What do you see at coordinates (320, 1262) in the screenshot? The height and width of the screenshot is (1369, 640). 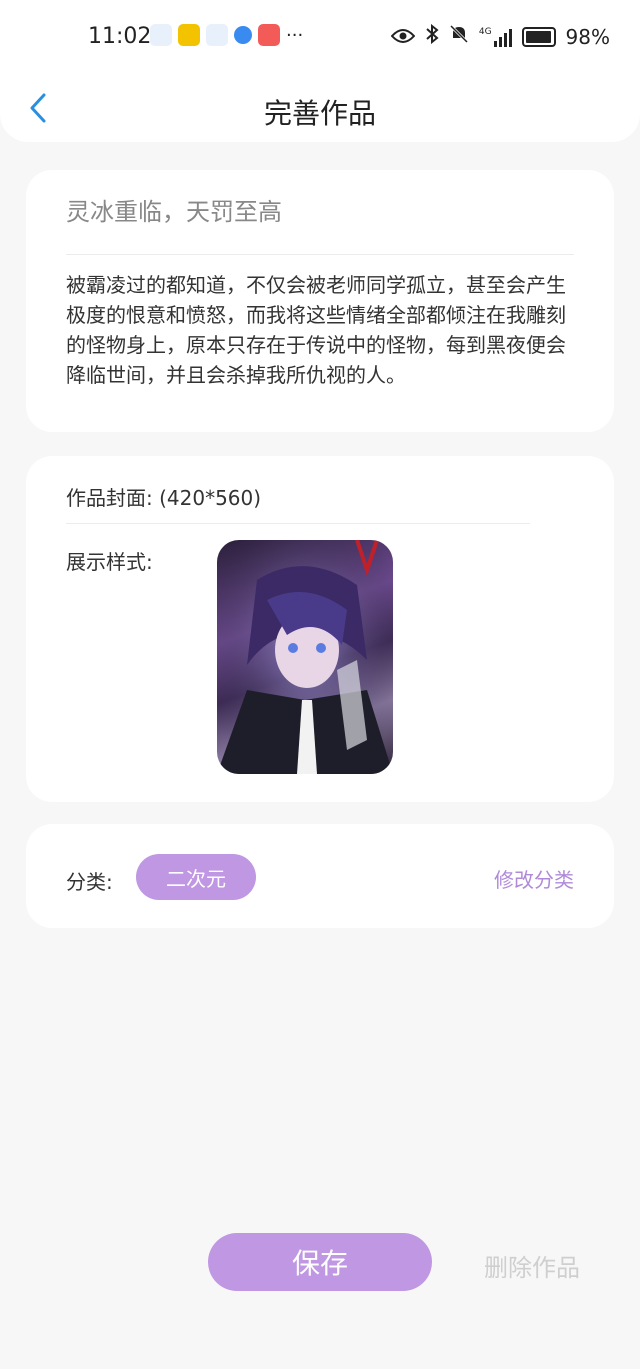 I see `save-button: 保存` at bounding box center [320, 1262].